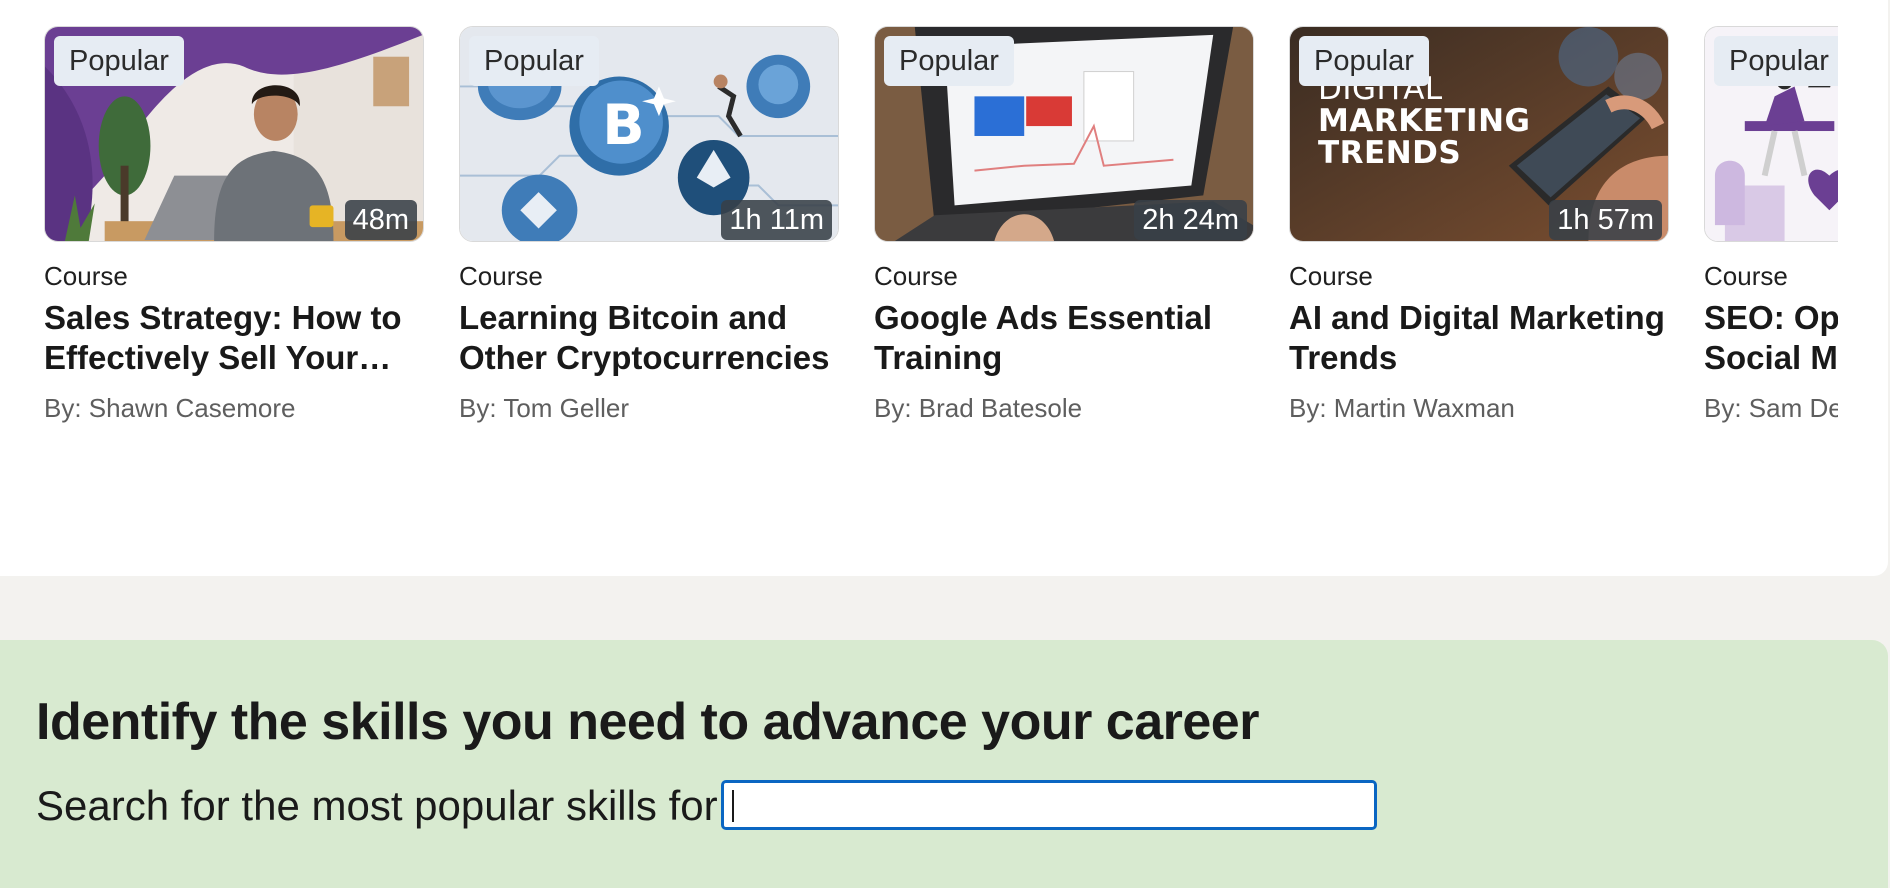 The height and width of the screenshot is (888, 1890). What do you see at coordinates (1771, 134) in the screenshot?
I see `course-thumbnail: Popular` at bounding box center [1771, 134].